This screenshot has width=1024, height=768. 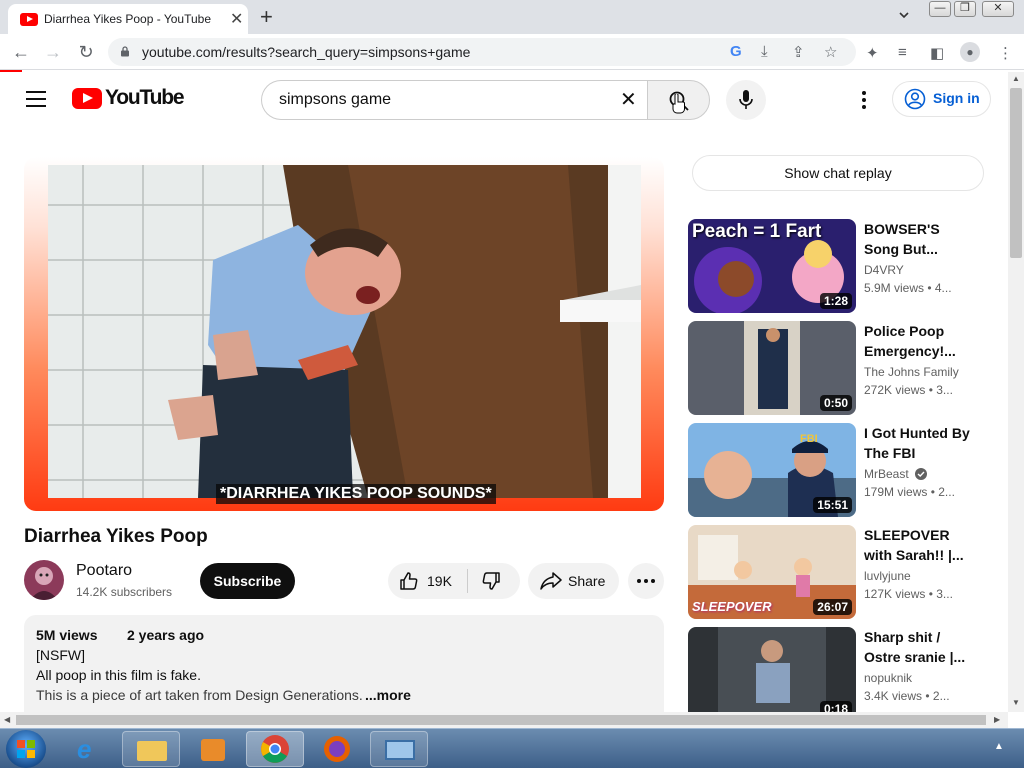 I want to click on video-thumbnail: SLEEPOVER 26:07, so click(x=772, y=572).